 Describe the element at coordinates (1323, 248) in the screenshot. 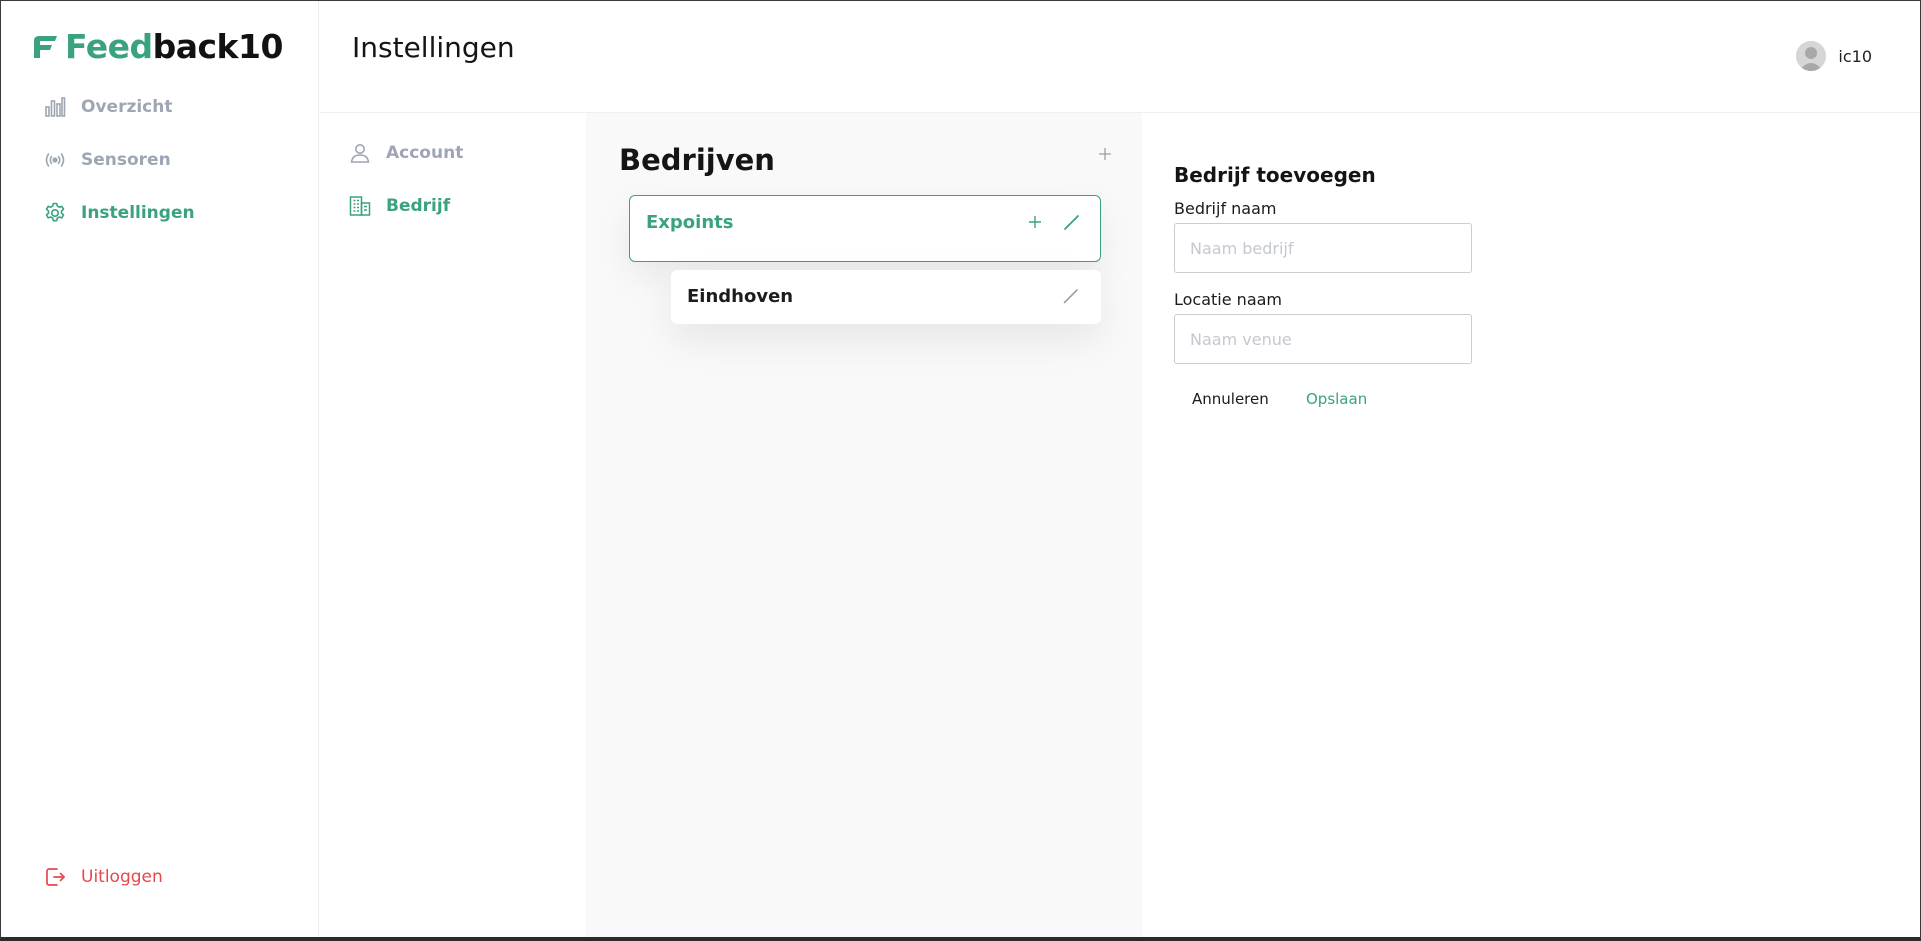

I see `company-name-input` at that location.